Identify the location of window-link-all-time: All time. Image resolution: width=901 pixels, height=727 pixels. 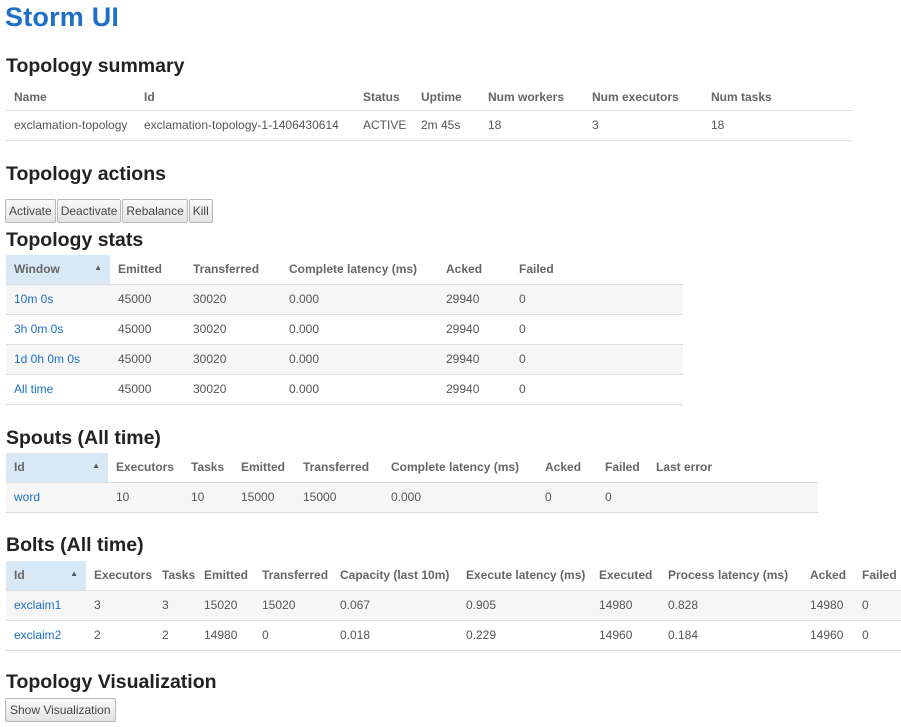
(33, 389).